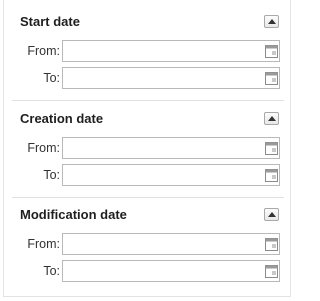  I want to click on section-title: Start date, so click(50, 21).